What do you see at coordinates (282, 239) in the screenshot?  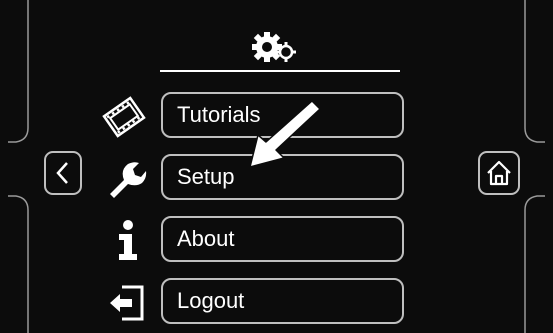 I see `about-button: About` at bounding box center [282, 239].